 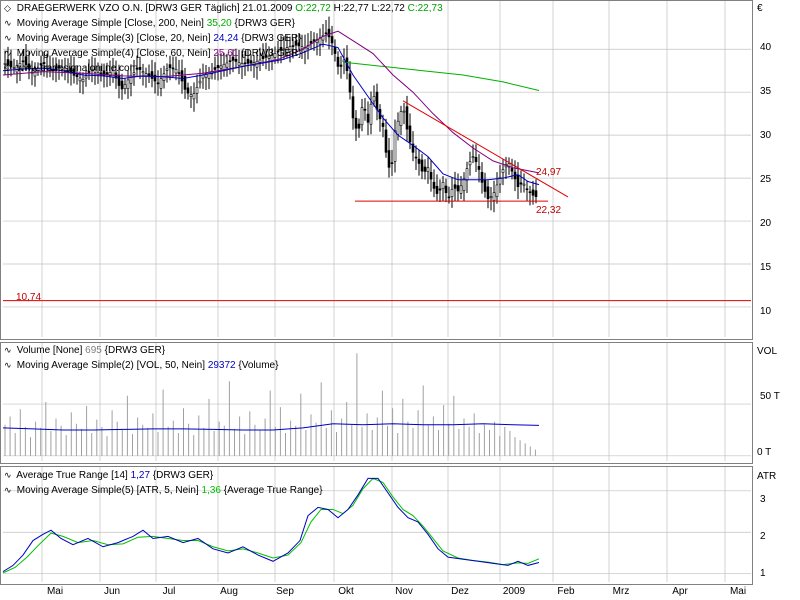 I want to click on month-label: Dez, so click(x=460, y=591).